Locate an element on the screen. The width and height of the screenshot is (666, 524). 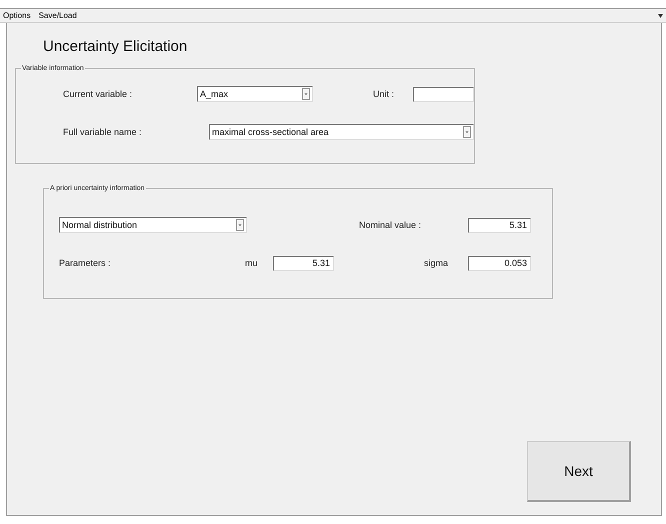
current-variable-dropdown: A_max is located at coordinates (255, 94).